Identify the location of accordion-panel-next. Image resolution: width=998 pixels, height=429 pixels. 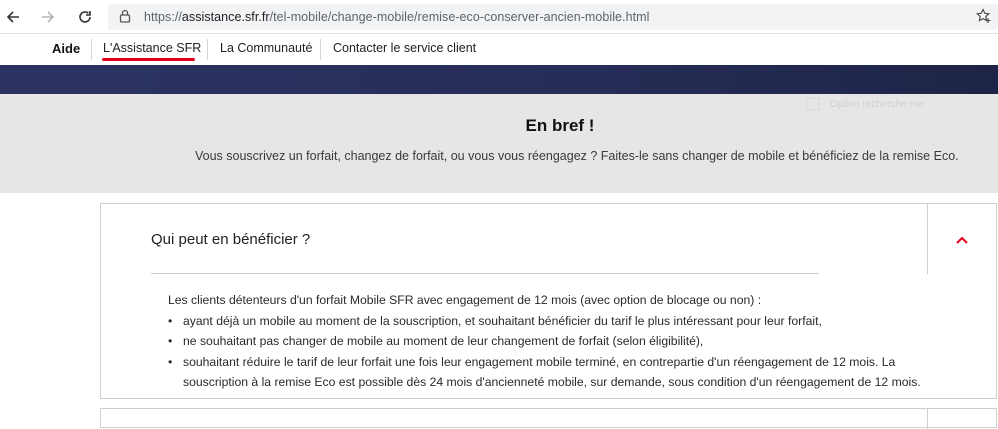
(548, 418).